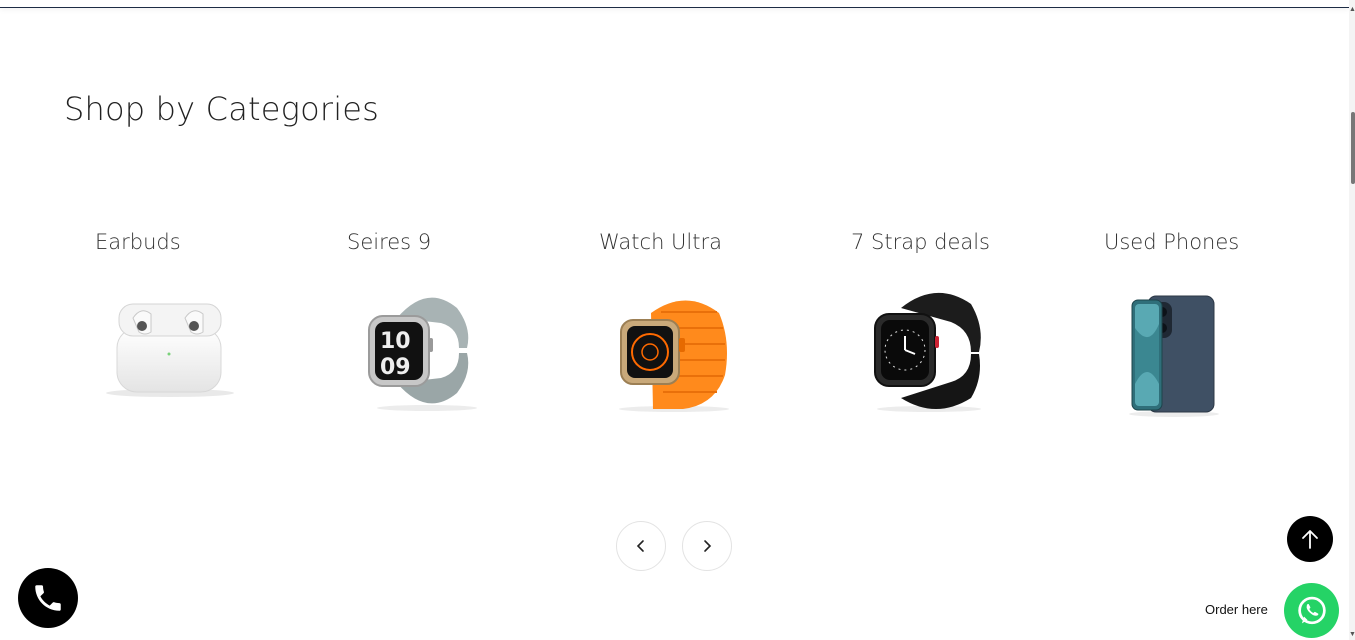 This screenshot has width=1355, height=640. What do you see at coordinates (395, 341) in the screenshot?
I see `svg-text: 10` at bounding box center [395, 341].